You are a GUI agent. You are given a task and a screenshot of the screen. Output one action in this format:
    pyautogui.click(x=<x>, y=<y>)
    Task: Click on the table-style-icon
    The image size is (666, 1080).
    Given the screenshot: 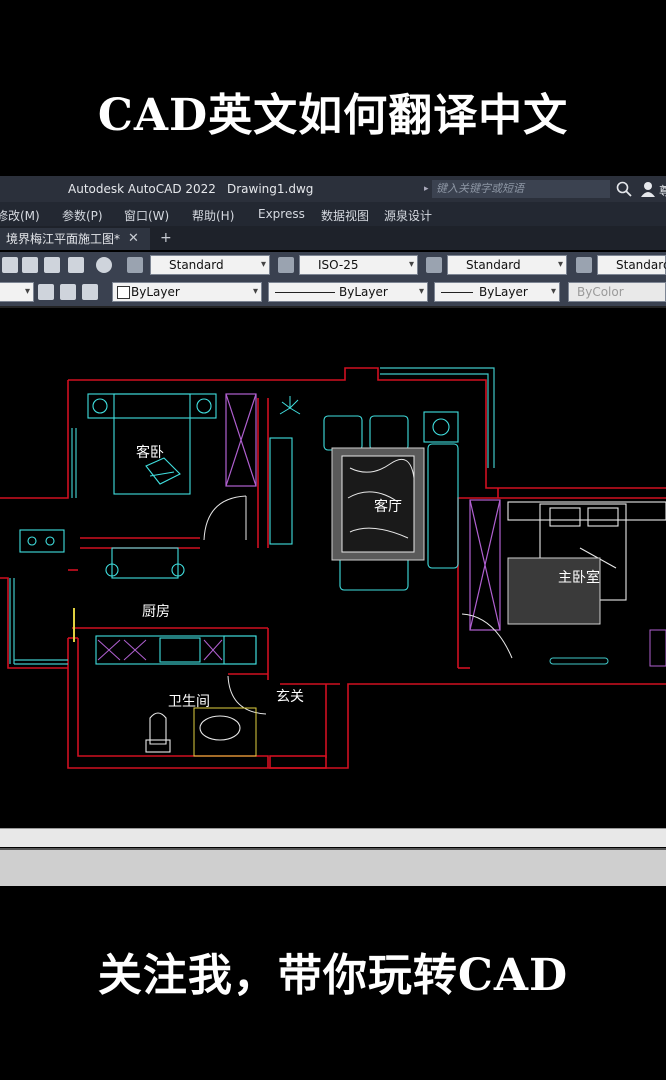 What is the action you would take?
    pyautogui.click(x=434, y=265)
    